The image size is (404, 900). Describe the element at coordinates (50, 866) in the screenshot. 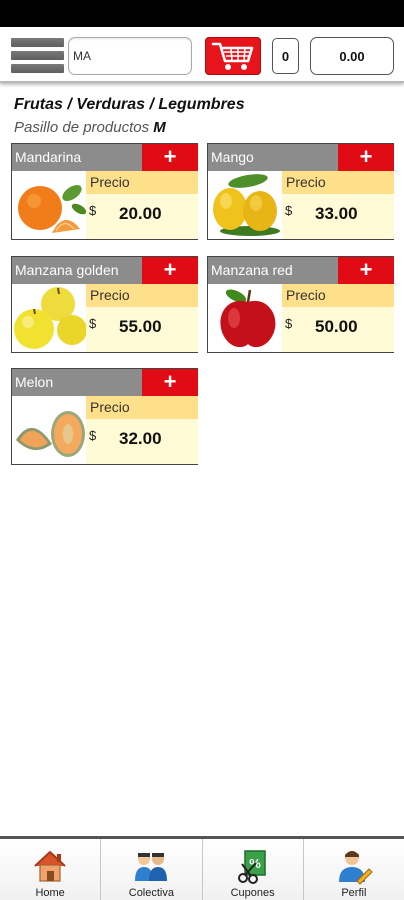

I see `house-icon` at that location.